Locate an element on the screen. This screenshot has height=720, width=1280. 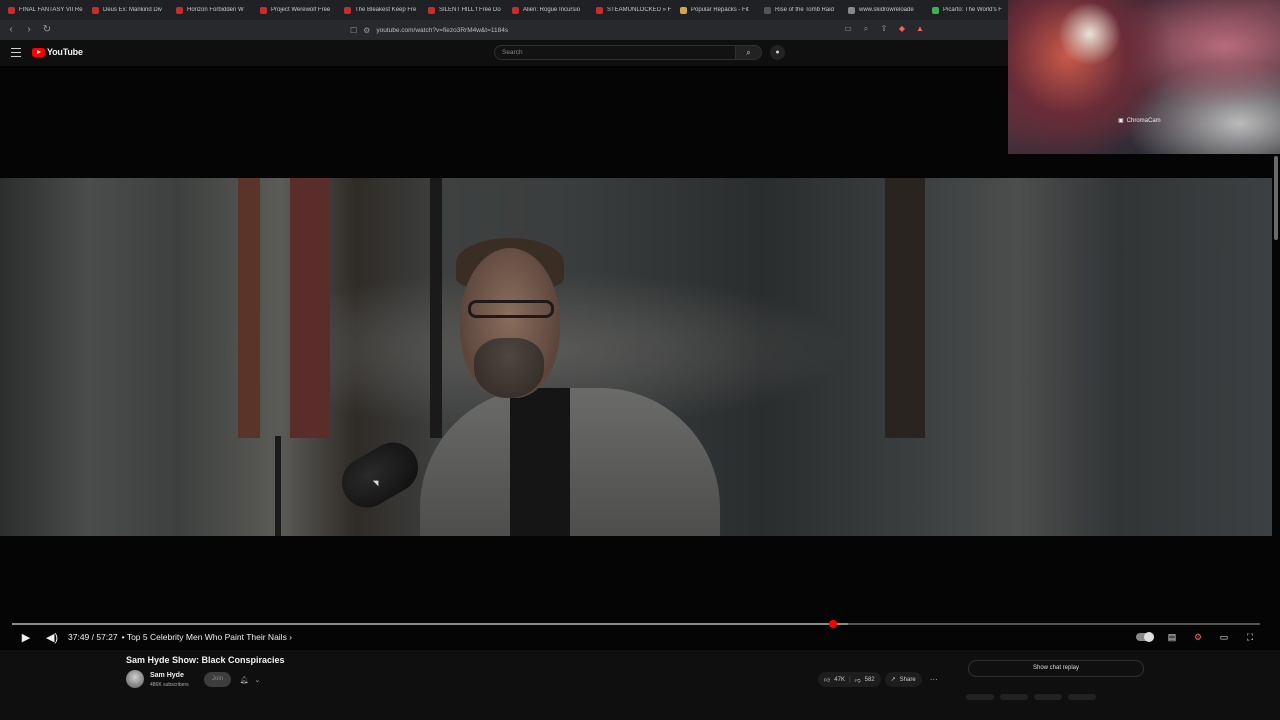
youtube-header: YouTube Search ⌕ ● is located at coordinates (504, 53).